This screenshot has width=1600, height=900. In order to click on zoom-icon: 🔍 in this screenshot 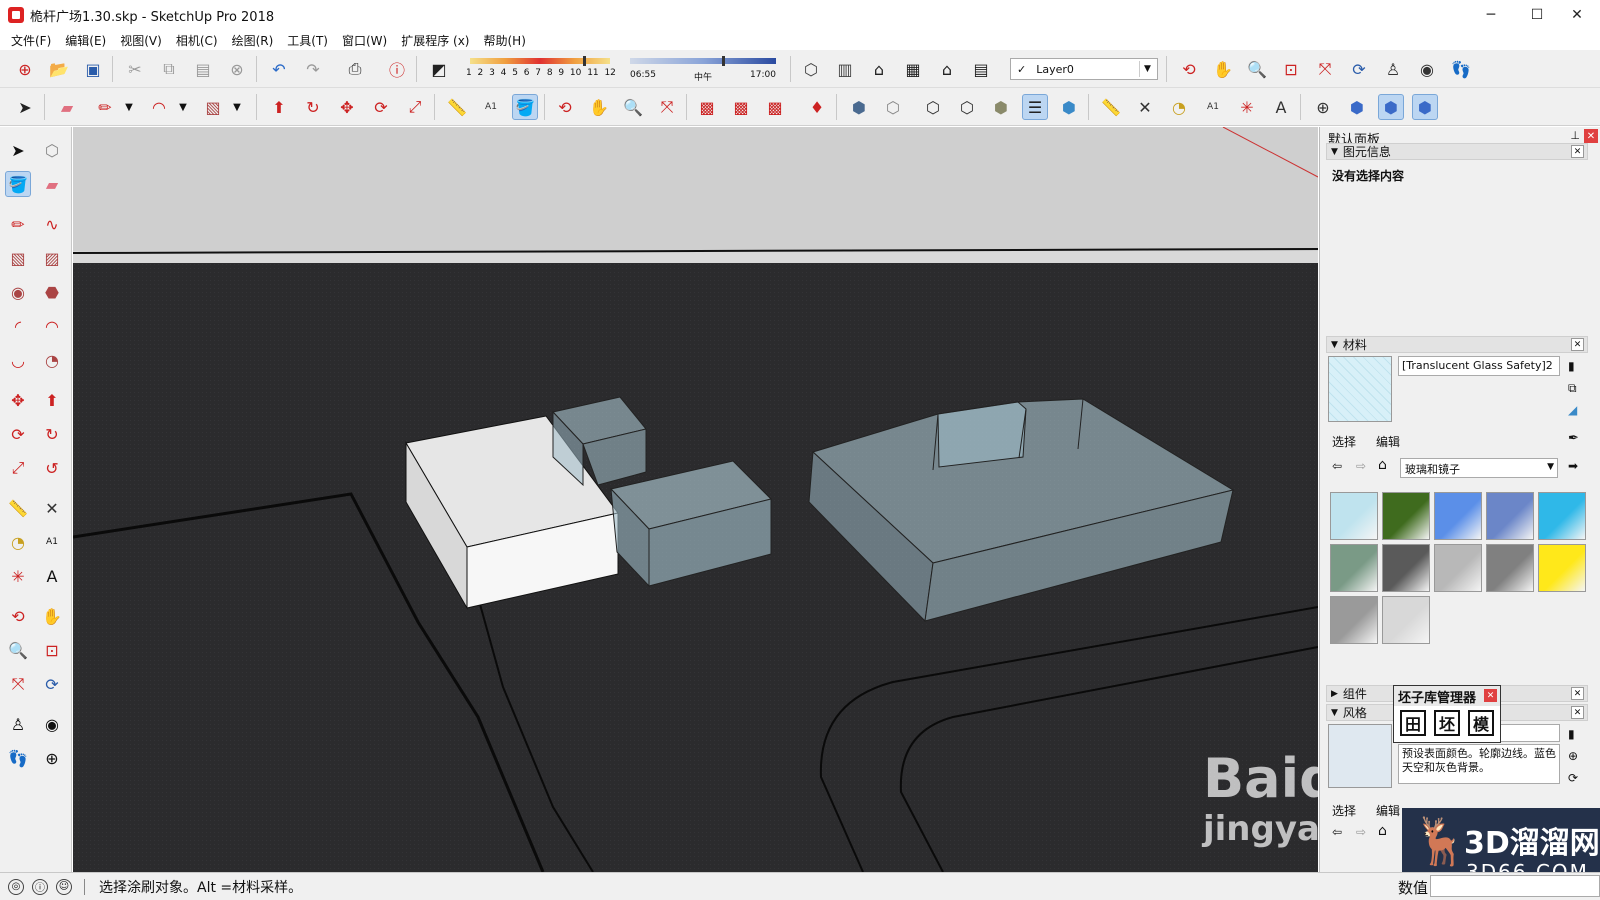, I will do `click(18, 650)`.